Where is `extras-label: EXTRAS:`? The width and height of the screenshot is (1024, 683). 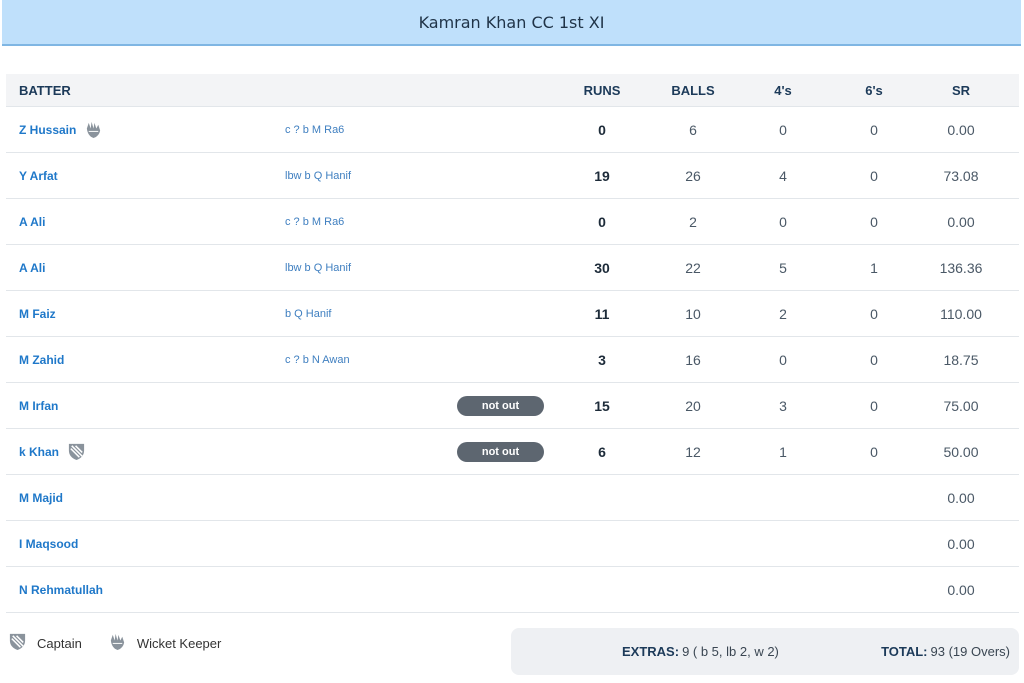
extras-label: EXTRAS: is located at coordinates (651, 651).